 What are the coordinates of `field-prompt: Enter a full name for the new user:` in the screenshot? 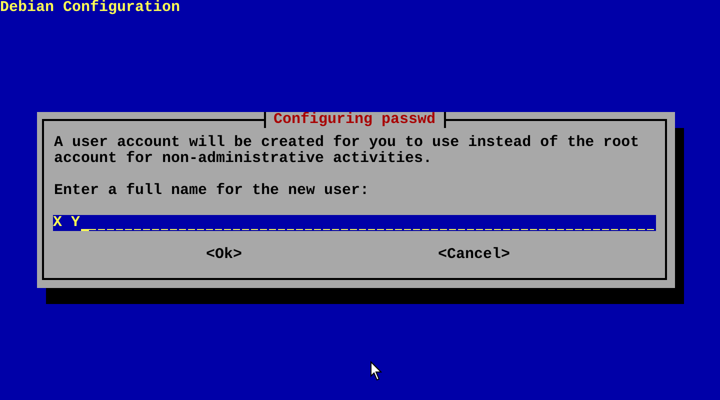 It's located at (212, 191).